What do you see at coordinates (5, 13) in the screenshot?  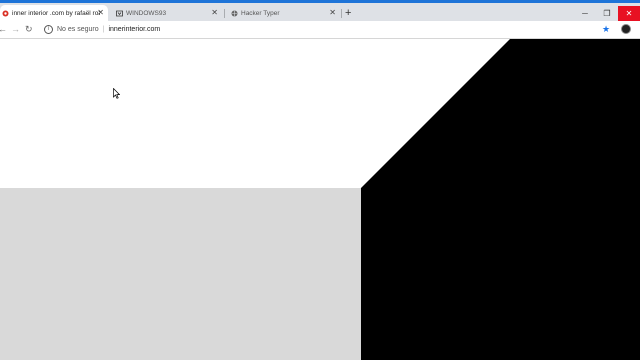 I see `site-favicon-icon` at bounding box center [5, 13].